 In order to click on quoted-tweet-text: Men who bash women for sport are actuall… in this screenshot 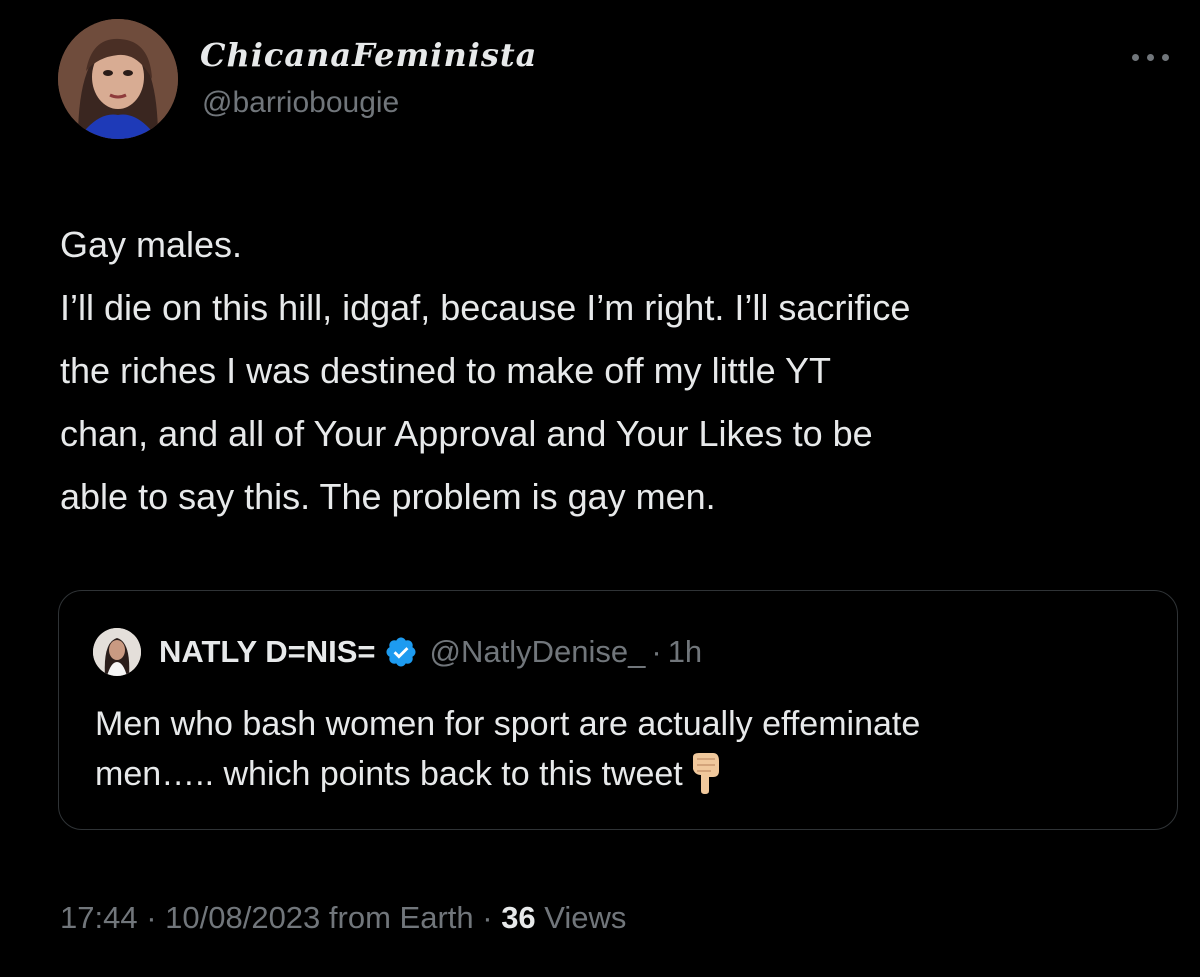, I will do `click(625, 749)`.